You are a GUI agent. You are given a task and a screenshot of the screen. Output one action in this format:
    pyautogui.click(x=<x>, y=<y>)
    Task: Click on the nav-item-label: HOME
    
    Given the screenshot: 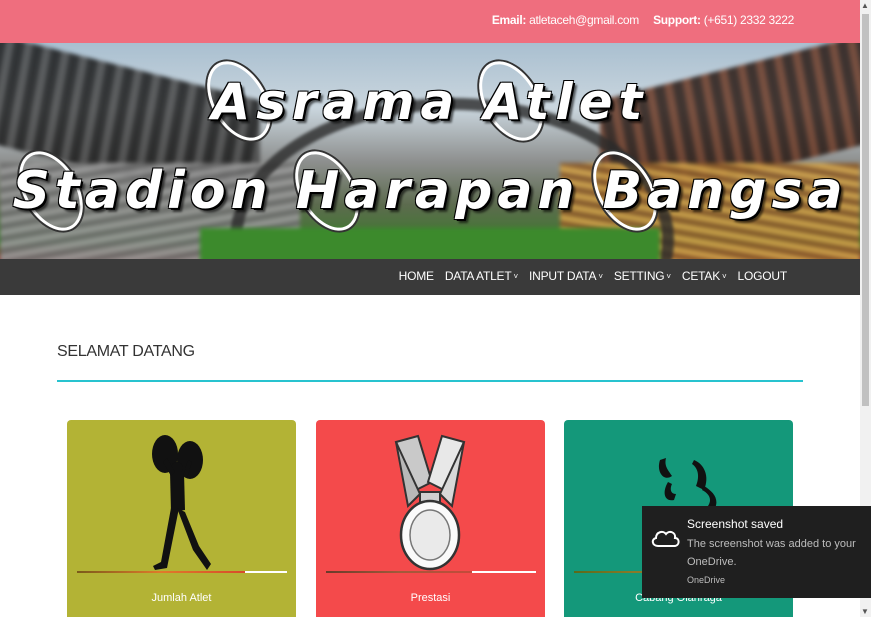 What is the action you would take?
    pyautogui.click(x=416, y=276)
    